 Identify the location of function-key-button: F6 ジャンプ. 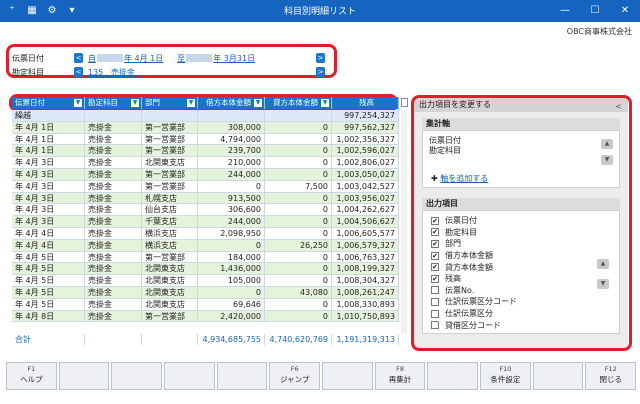
(295, 376).